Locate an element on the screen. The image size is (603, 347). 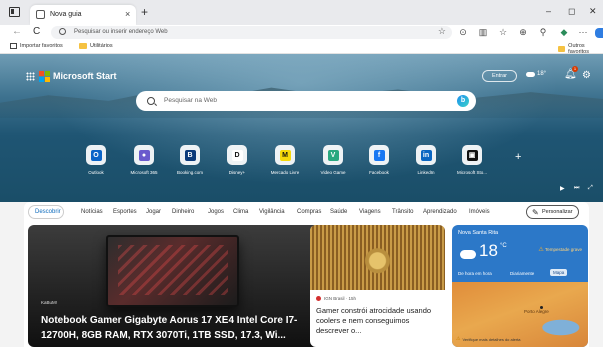
favorites-icon: ☆ is located at coordinates (503, 32).